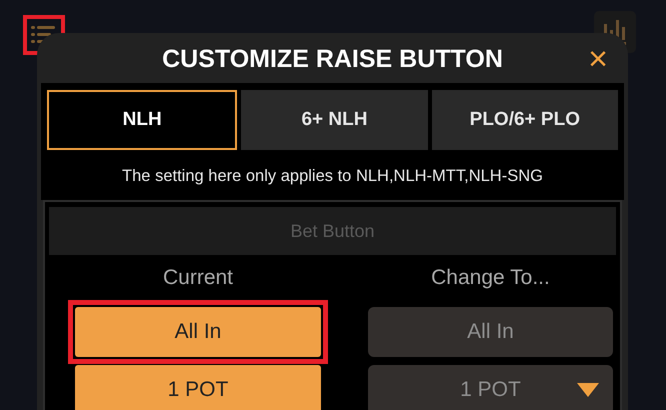 The image size is (666, 410). What do you see at coordinates (334, 120) in the screenshot?
I see `tab: 6+ NLH` at bounding box center [334, 120].